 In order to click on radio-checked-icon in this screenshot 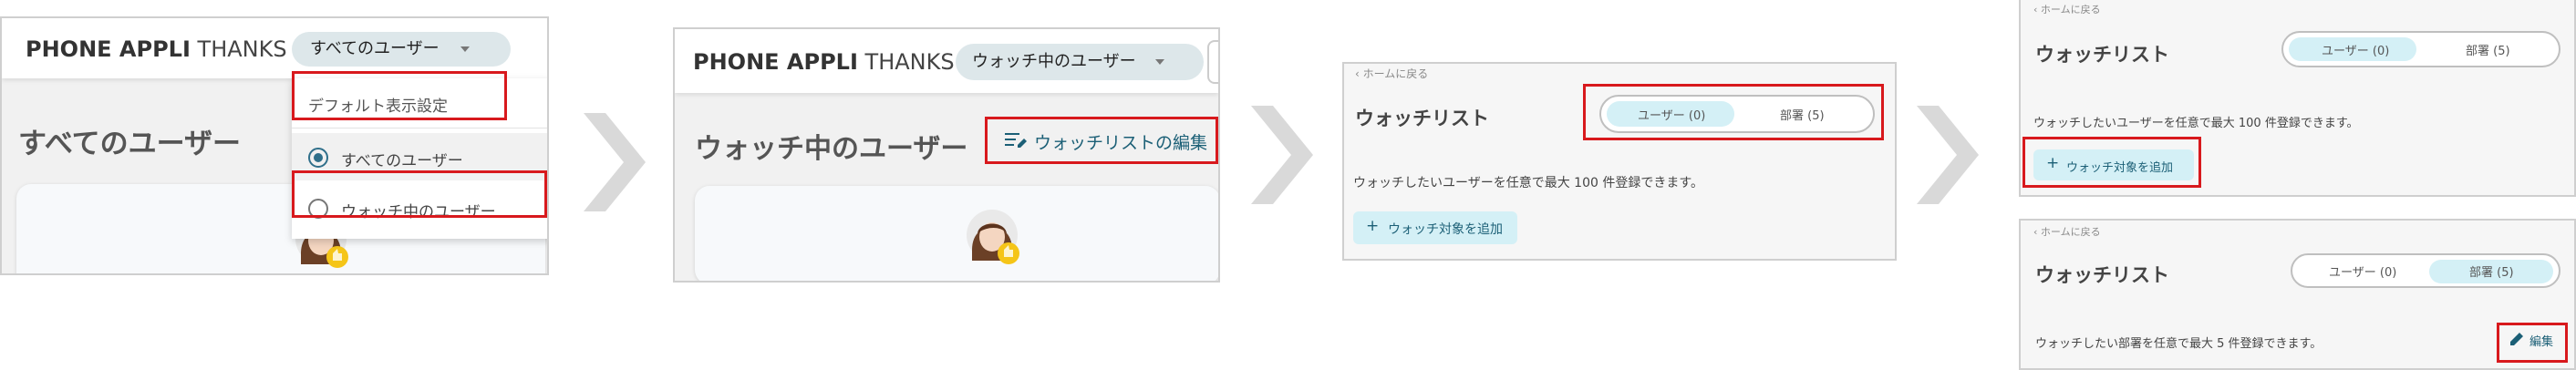, I will do `click(318, 158)`.